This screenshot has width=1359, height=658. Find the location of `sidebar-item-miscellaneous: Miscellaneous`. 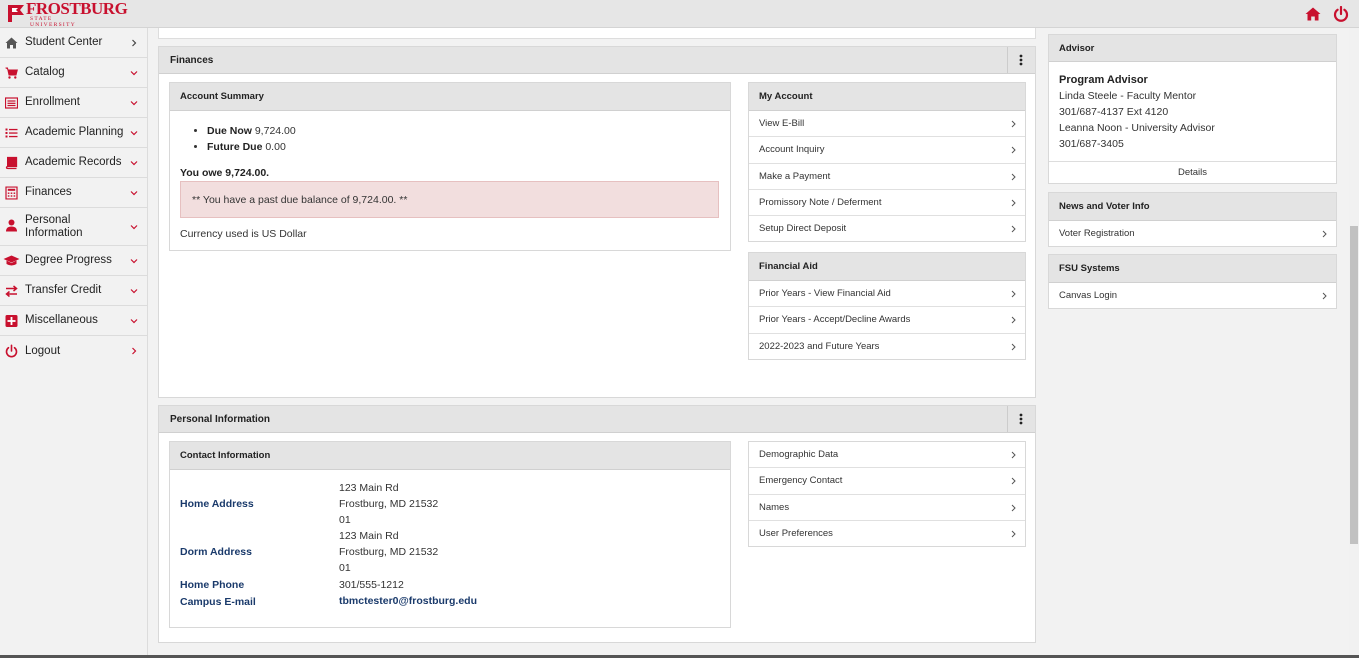

sidebar-item-miscellaneous: Miscellaneous is located at coordinates (73, 321).